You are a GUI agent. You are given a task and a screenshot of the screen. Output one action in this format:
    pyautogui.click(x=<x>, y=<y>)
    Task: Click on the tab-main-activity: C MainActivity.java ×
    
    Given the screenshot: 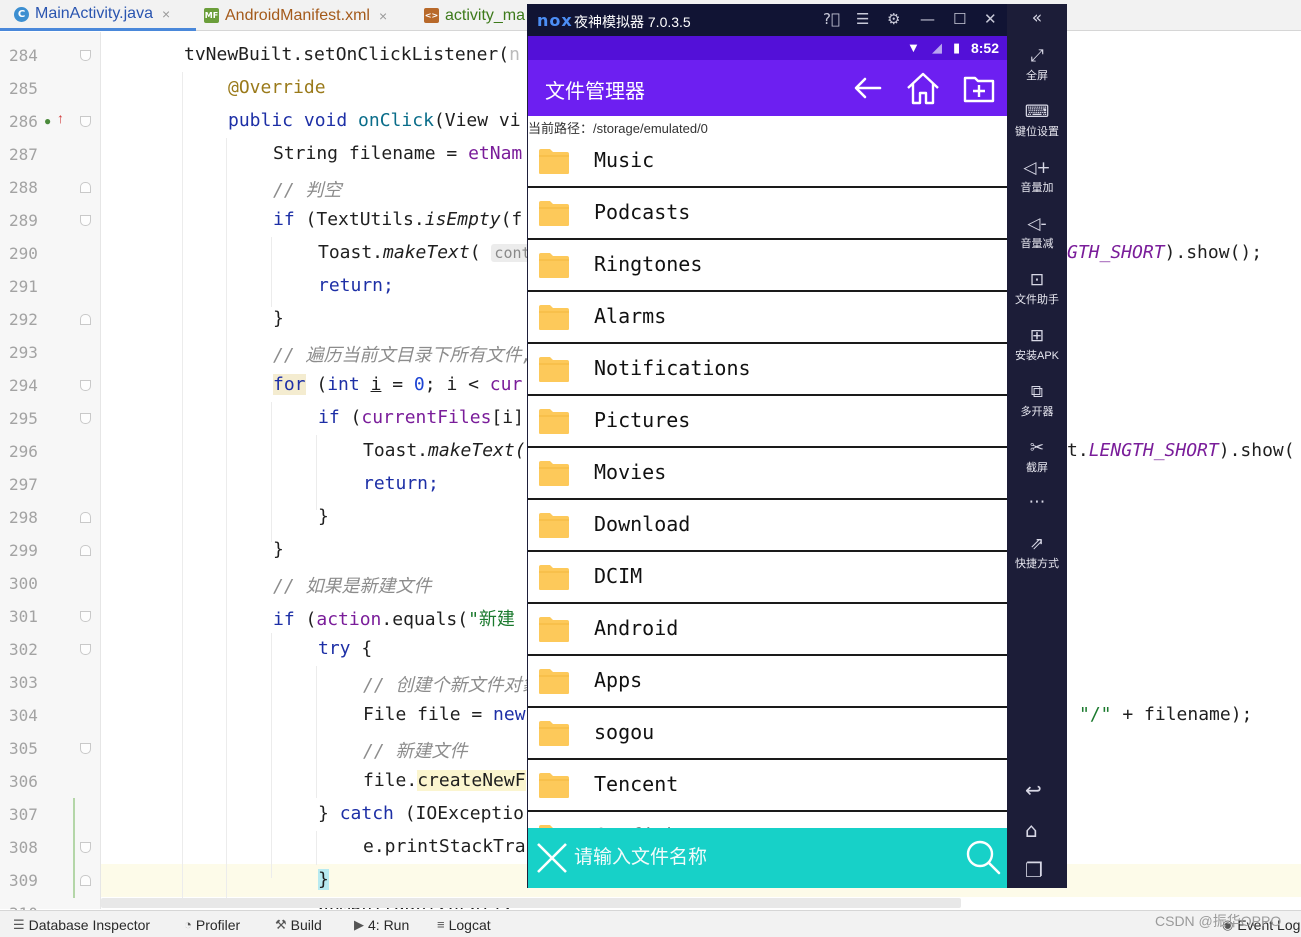 What is the action you would take?
    pyautogui.click(x=98, y=15)
    